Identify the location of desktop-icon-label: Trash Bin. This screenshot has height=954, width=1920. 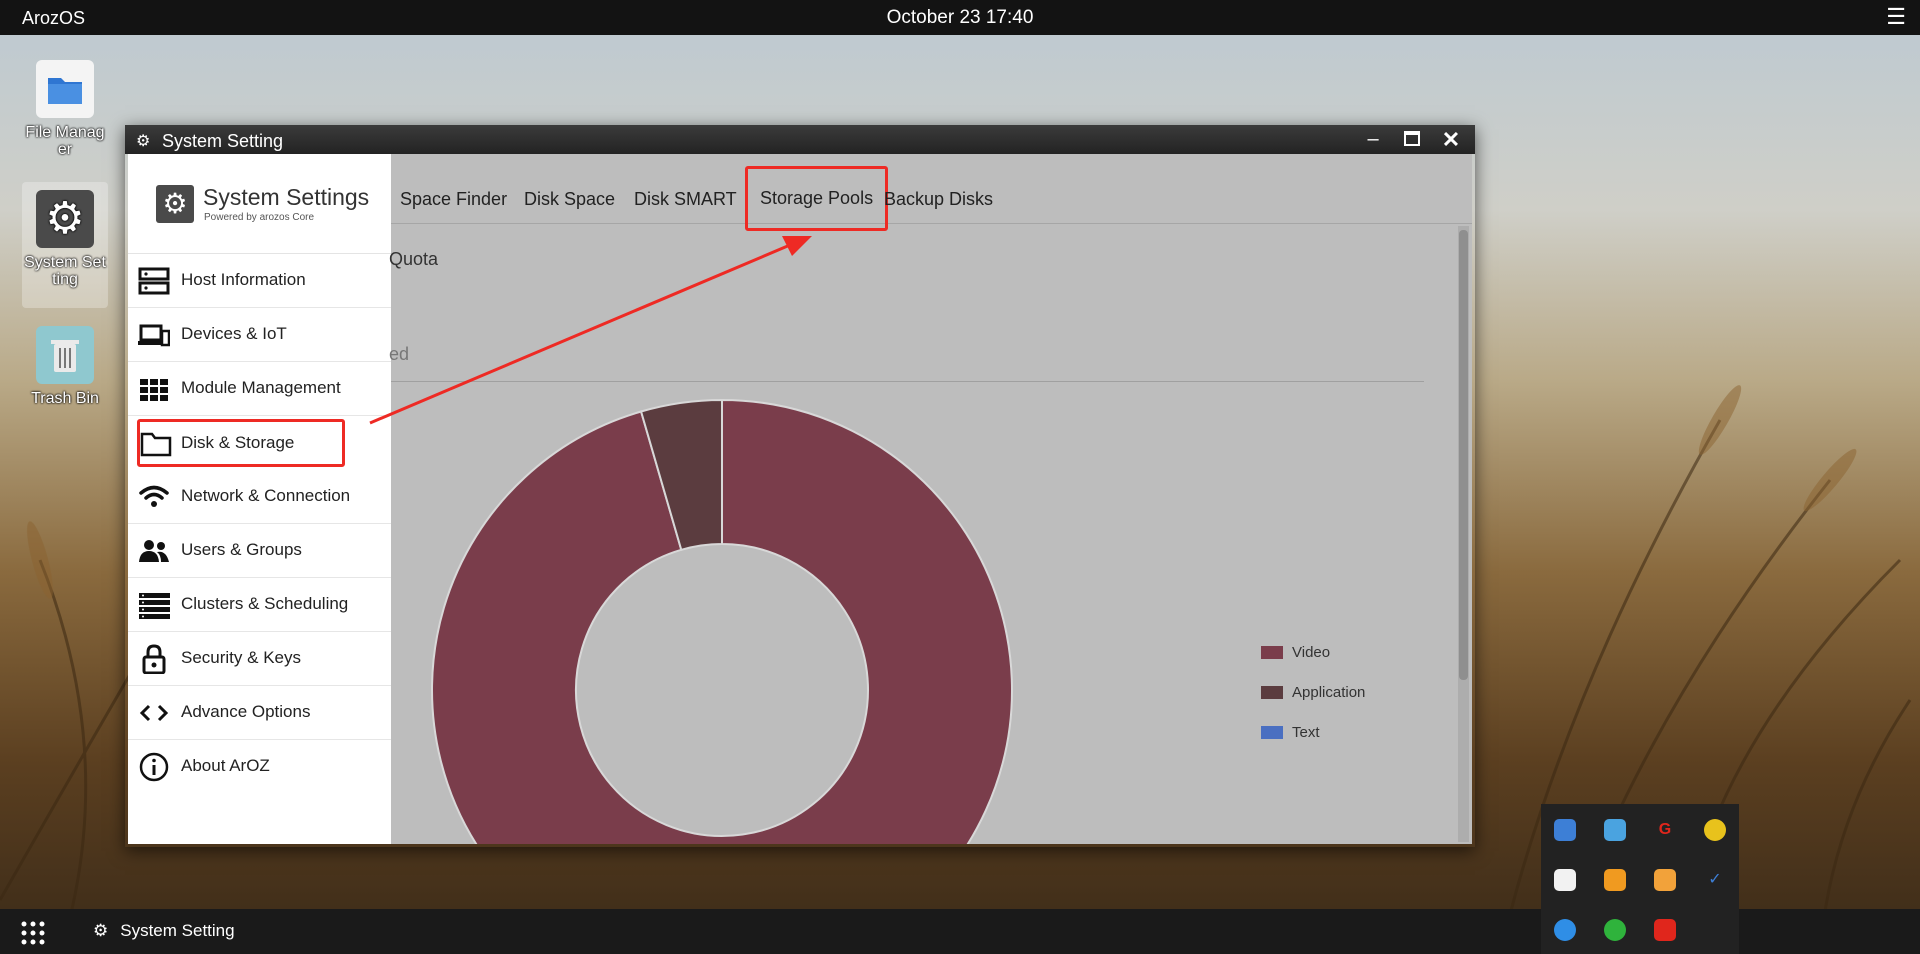
(65, 398).